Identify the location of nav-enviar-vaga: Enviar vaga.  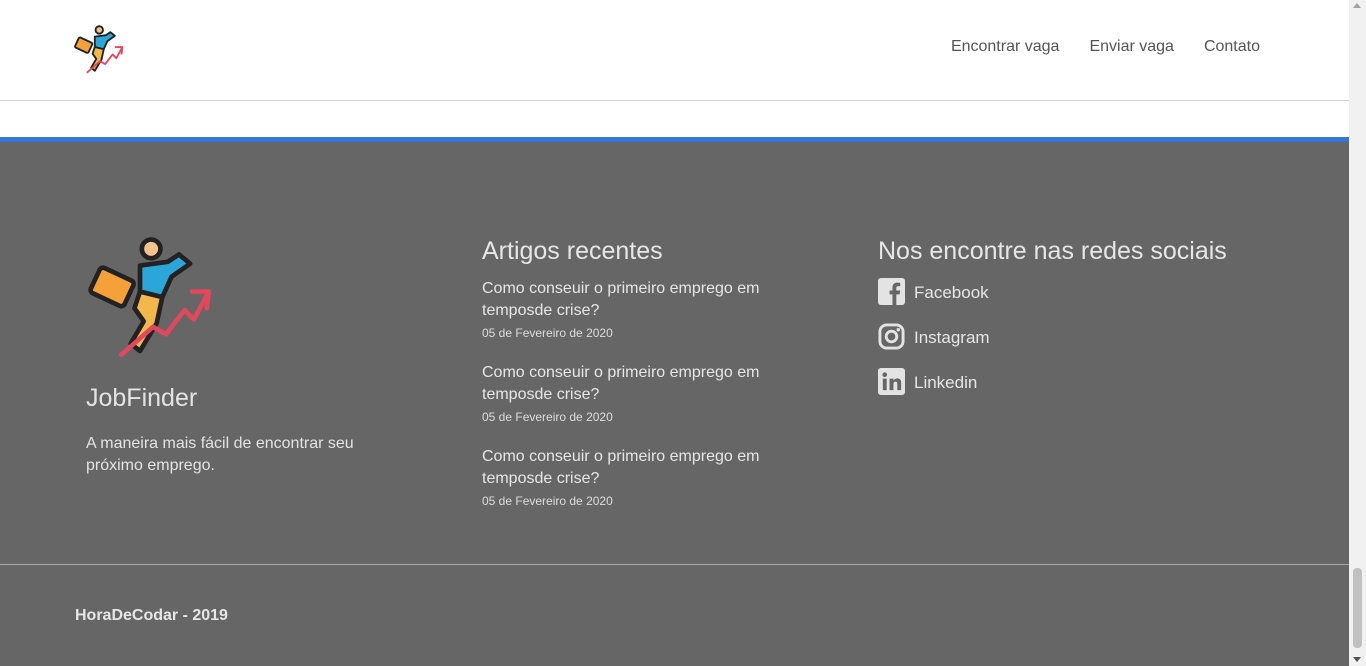
(1131, 47).